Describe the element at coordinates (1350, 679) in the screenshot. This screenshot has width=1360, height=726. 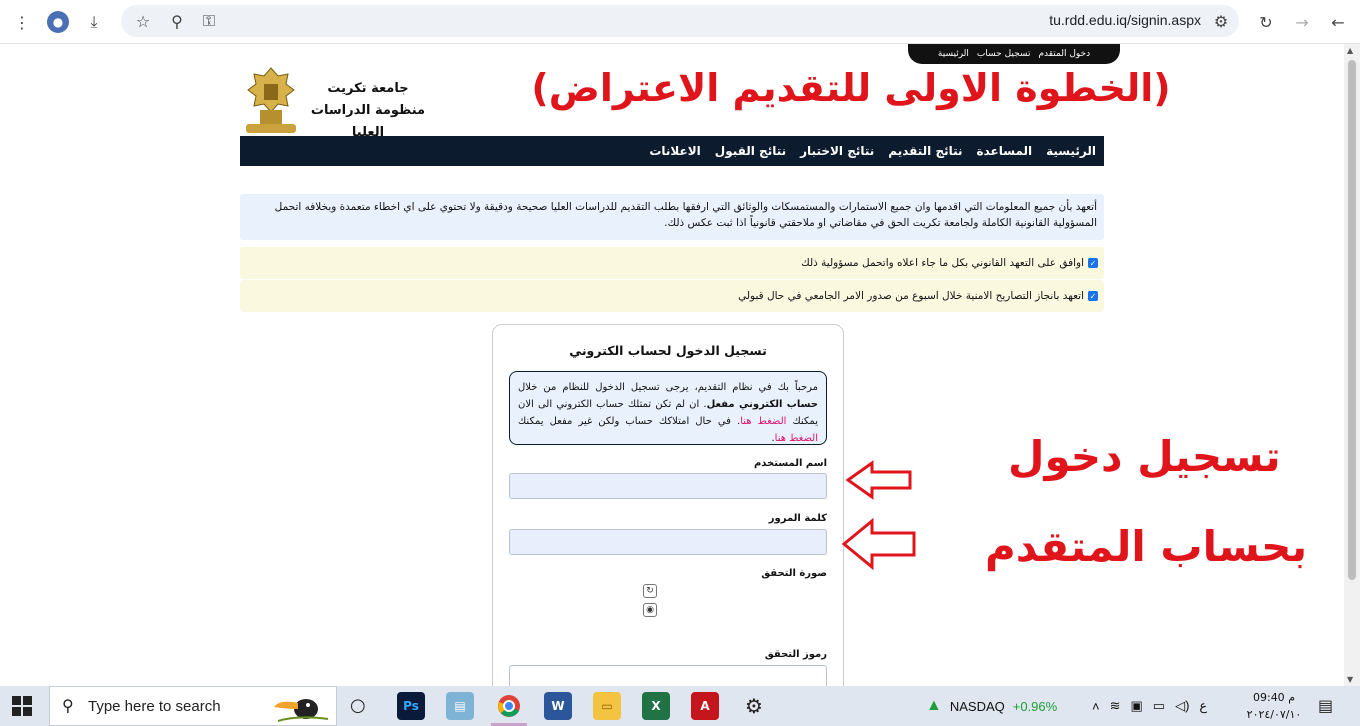
I see `scroll-down-icon: ▼` at that location.